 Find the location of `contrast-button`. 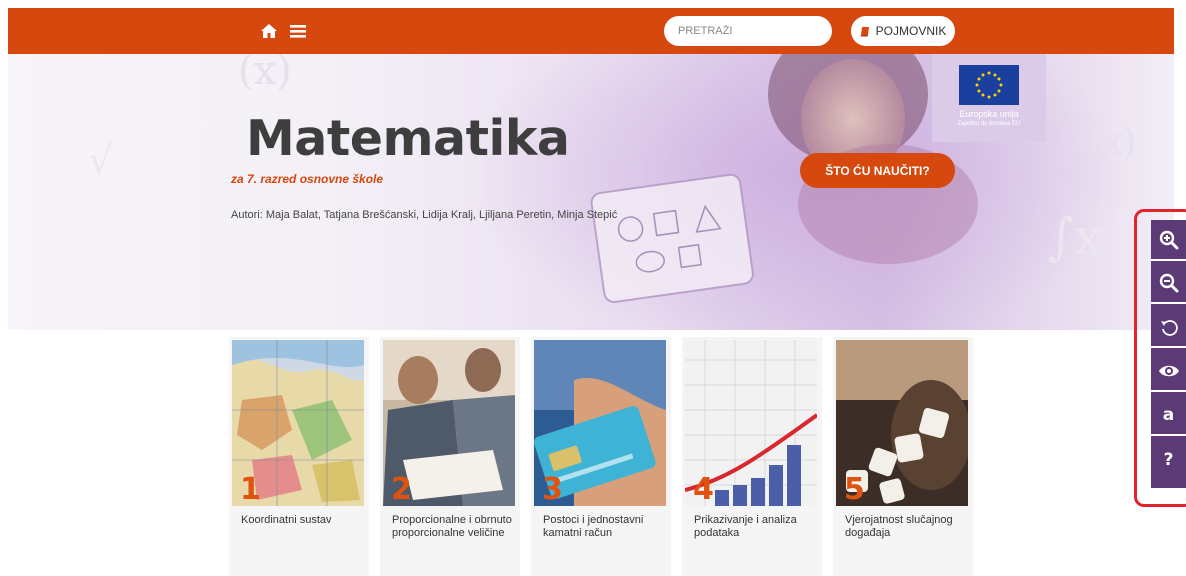

contrast-button is located at coordinates (1168, 371).